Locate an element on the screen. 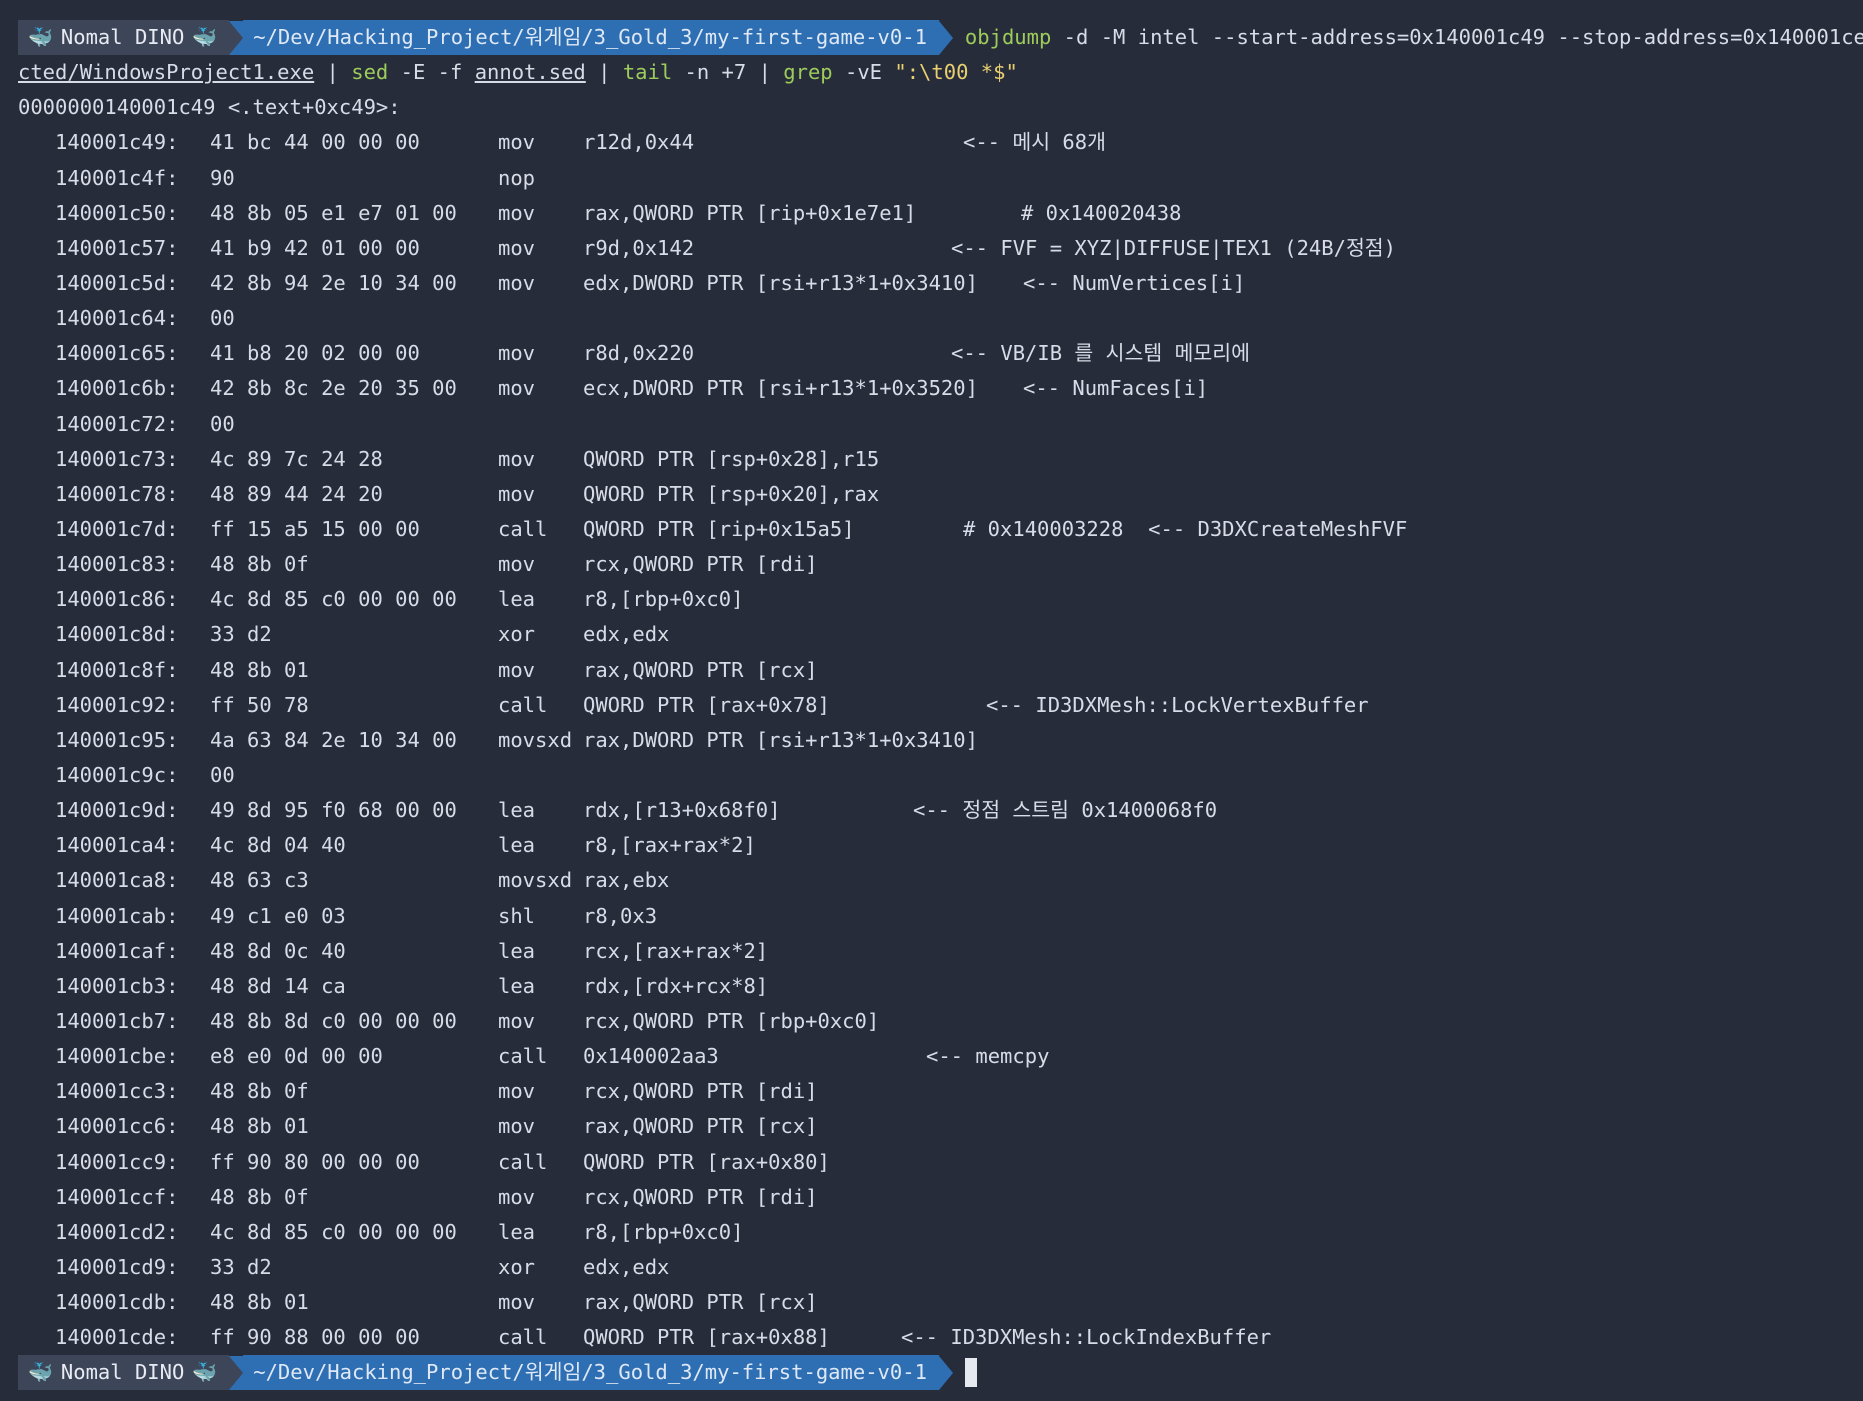 This screenshot has width=1863, height=1401. disasm-row: 140001cc6: 48 8b 01 mov rax,QWORD PTR [rcx] is located at coordinates (940, 1126).